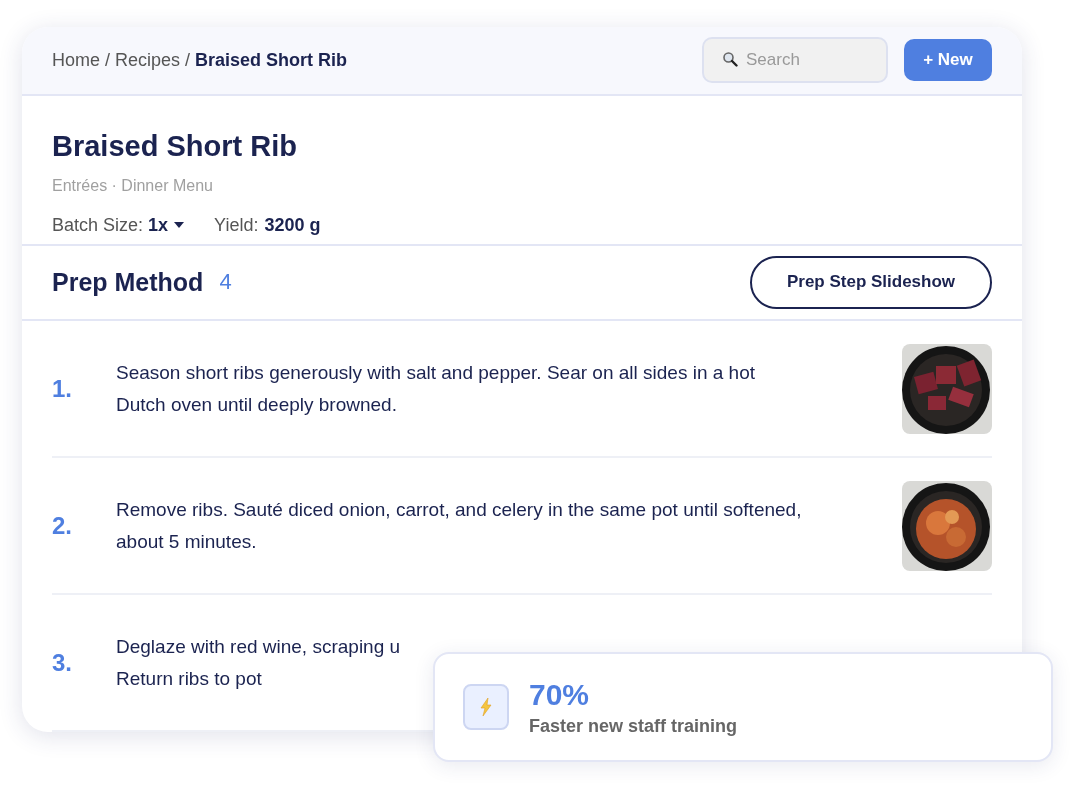 This screenshot has height=791, width=1076. I want to click on step-text: Season short ribs generously with salt and pepper. Sear on all sides in a hot, so click(435, 372).